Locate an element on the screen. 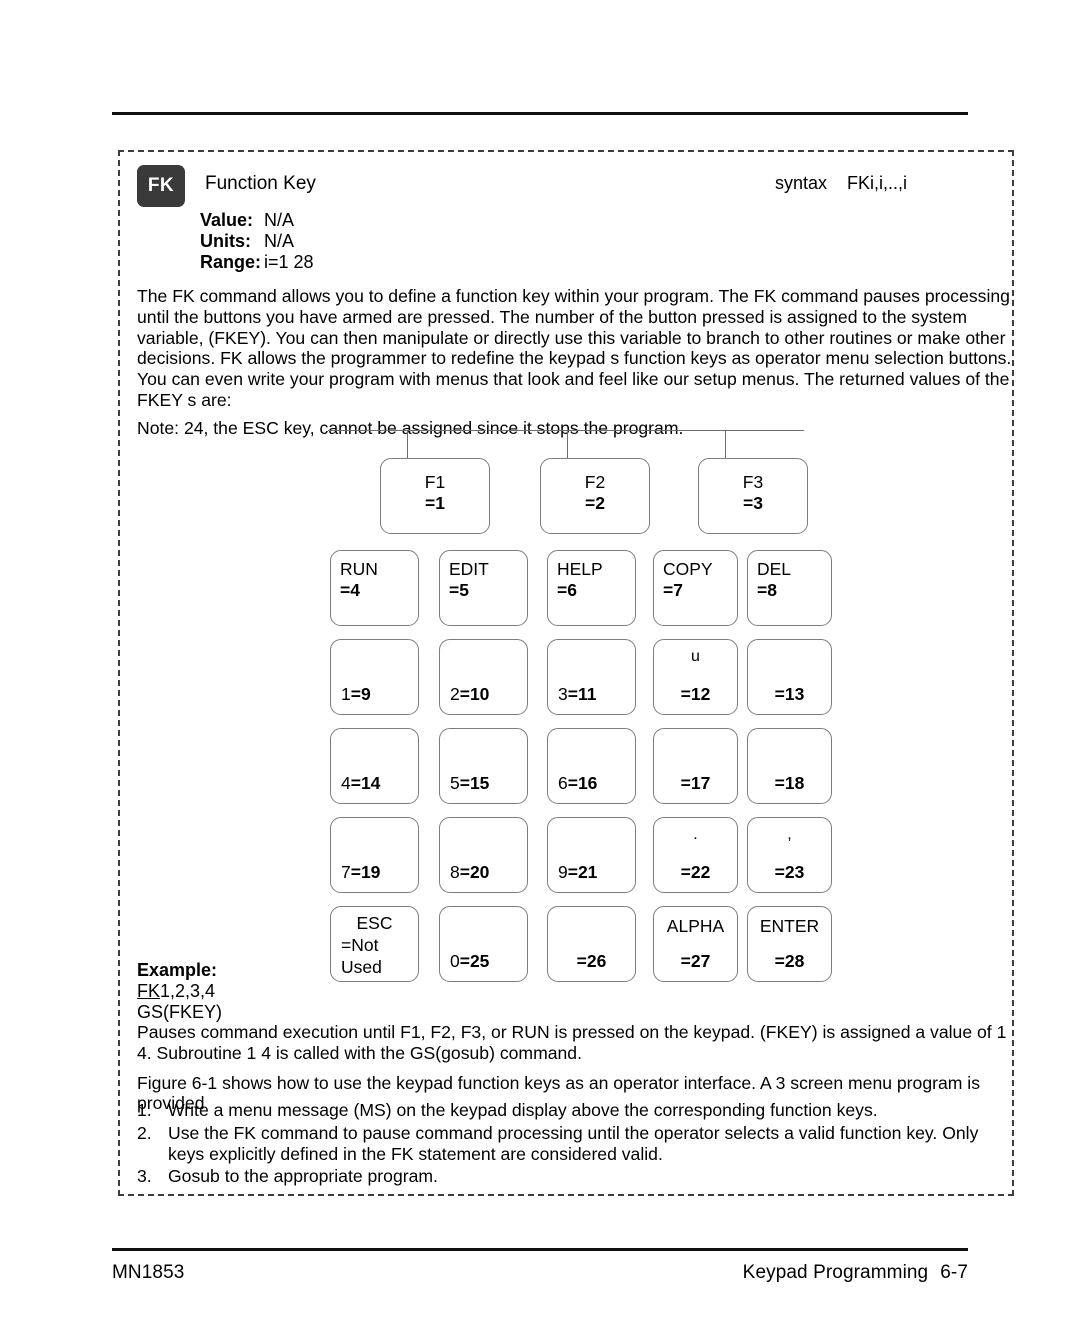 Image resolution: width=1080 pixels, height=1317 pixels. footer-rule is located at coordinates (540, 1249).